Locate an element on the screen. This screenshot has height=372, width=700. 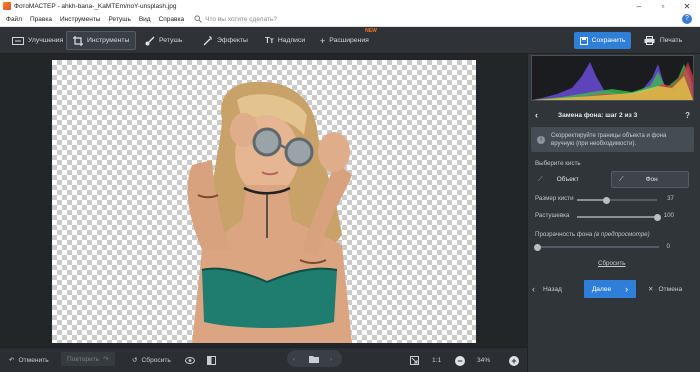
back-button: ‹ Назад is located at coordinates (547, 289).